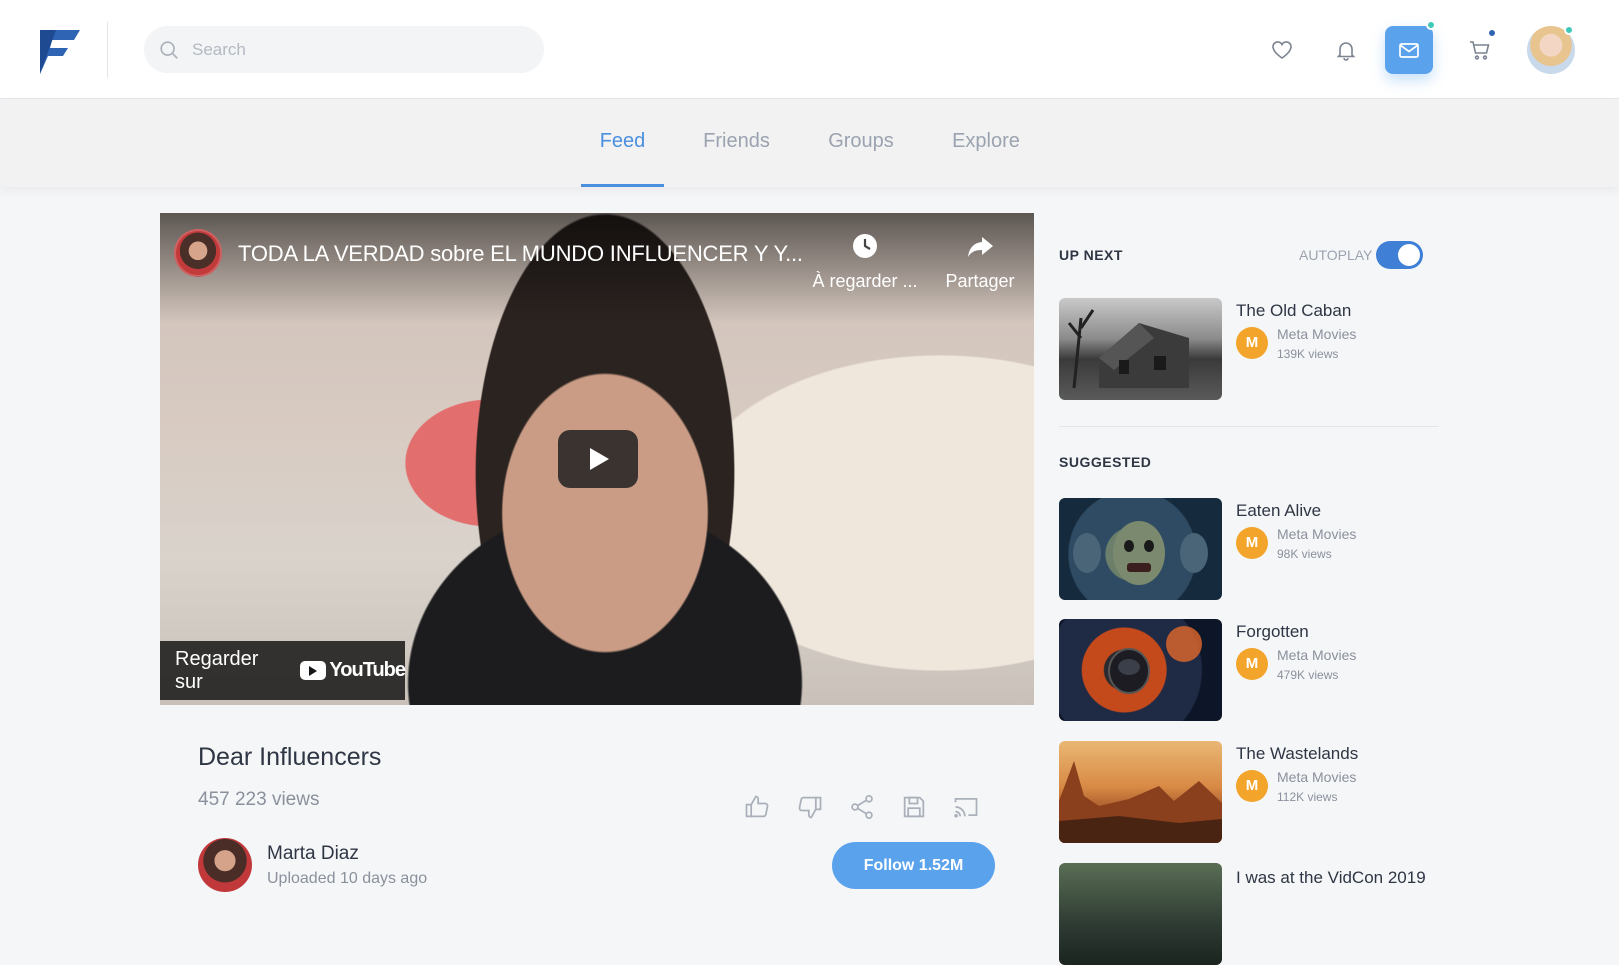 This screenshot has width=1619, height=965. Describe the element at coordinates (259, 799) in the screenshot. I see `video-views: 457 223 views` at that location.